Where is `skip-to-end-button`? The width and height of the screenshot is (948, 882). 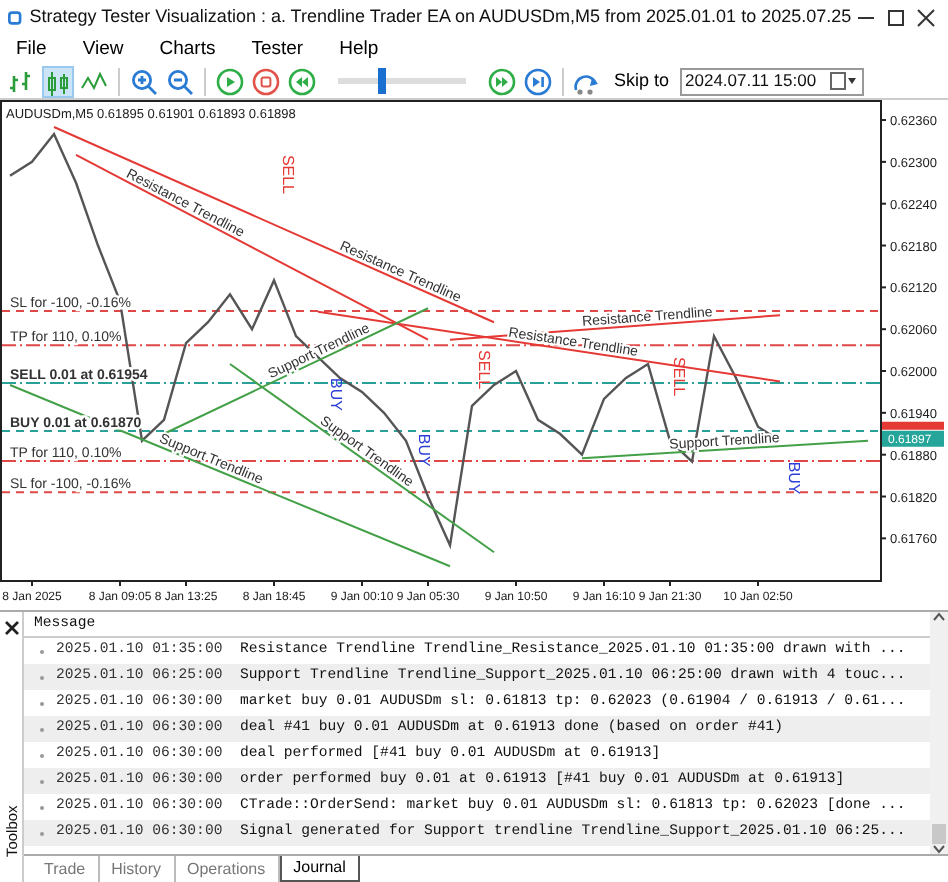
skip-to-end-button is located at coordinates (538, 81).